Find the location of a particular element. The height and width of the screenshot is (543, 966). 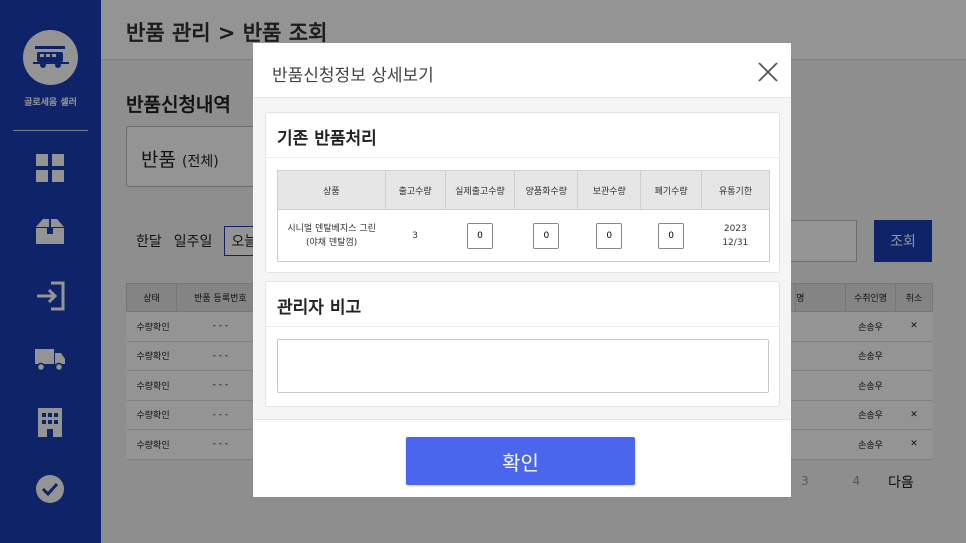

close-button is located at coordinates (768, 72).